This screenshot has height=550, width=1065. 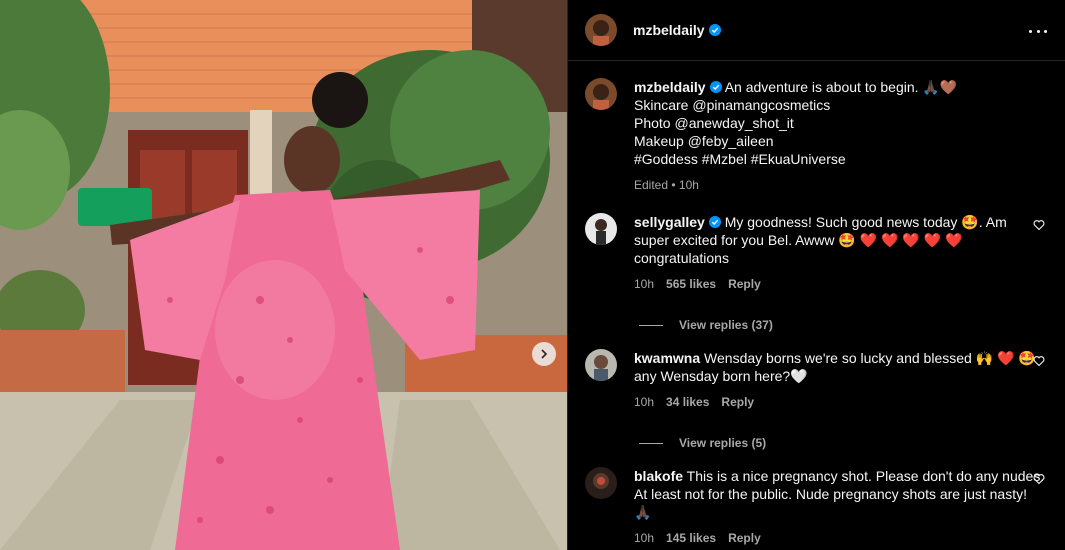 What do you see at coordinates (669, 222) in the screenshot?
I see `commenter-username: sellygalley` at bounding box center [669, 222].